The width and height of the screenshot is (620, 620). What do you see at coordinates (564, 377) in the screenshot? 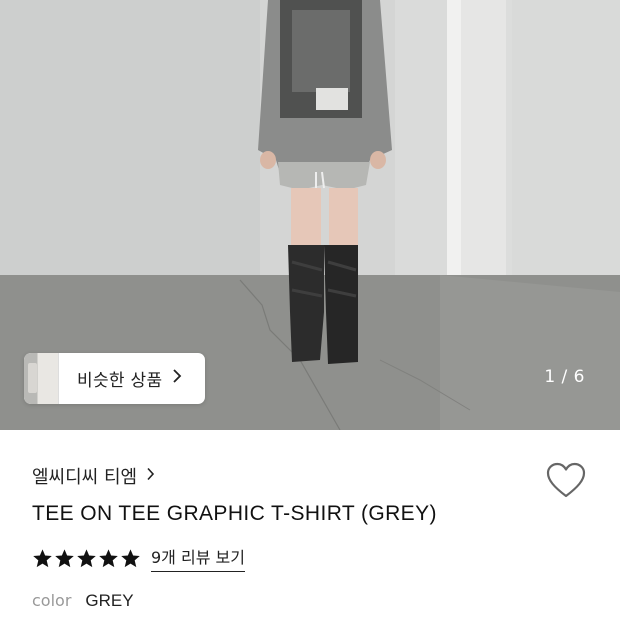
I see `image-counter: 1 / 6` at bounding box center [564, 377].